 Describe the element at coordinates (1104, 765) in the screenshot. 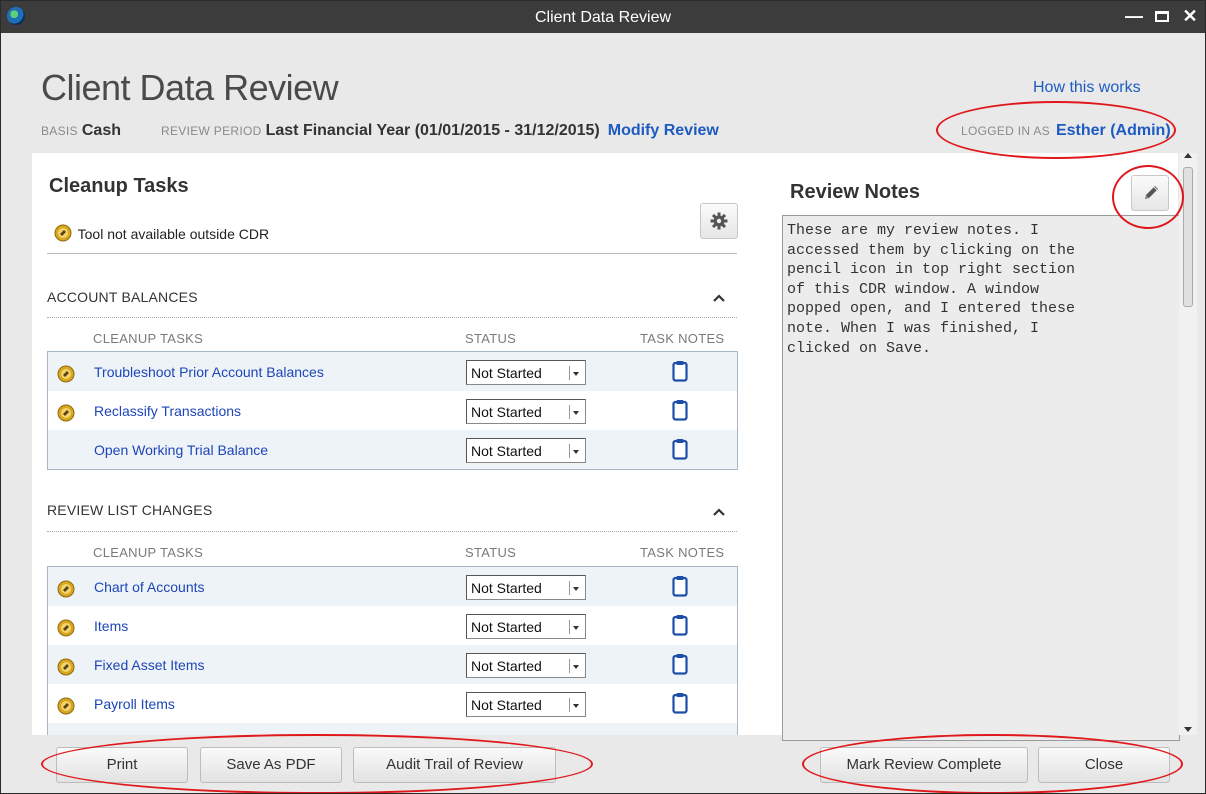

I see `close-button: Close` at that location.